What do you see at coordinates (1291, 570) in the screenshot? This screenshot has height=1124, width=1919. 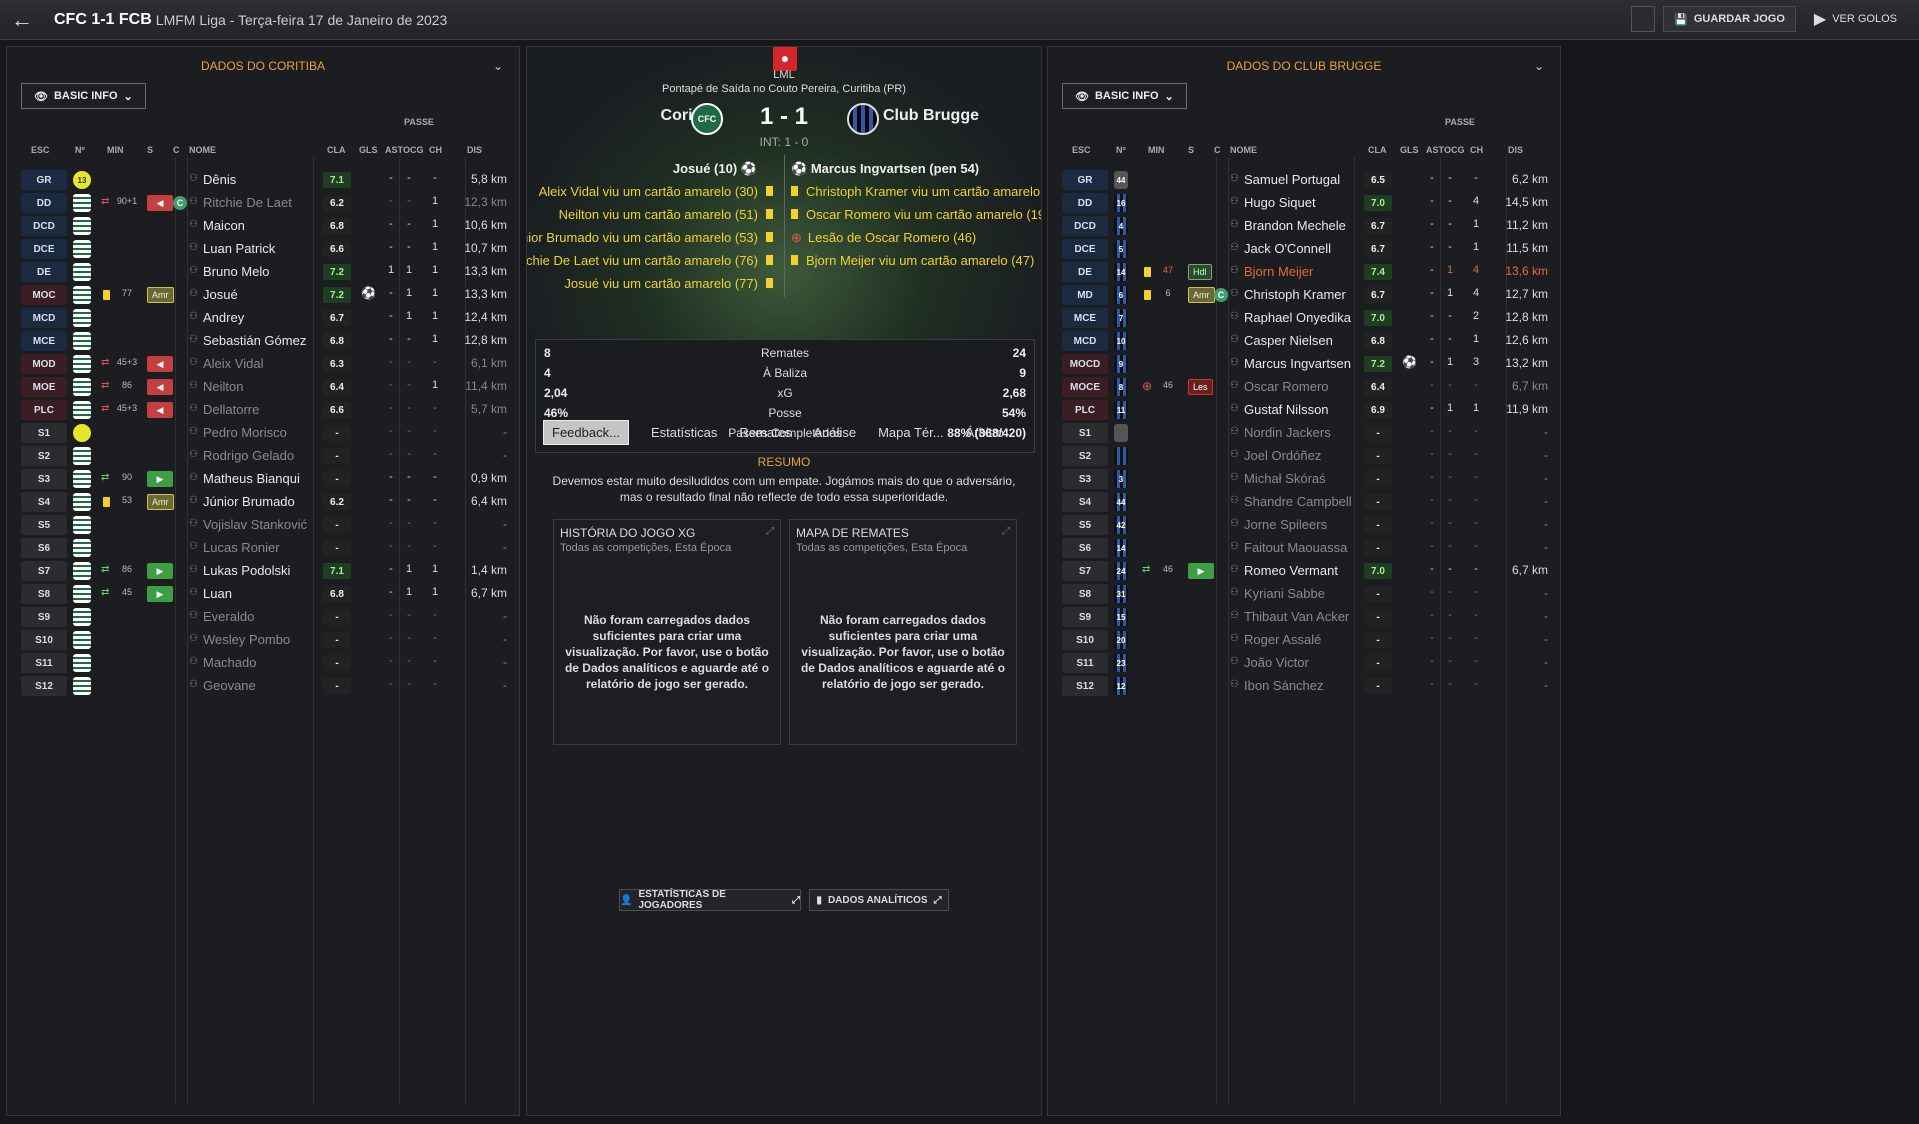 I see `player-name: Romeo Vermant` at bounding box center [1291, 570].